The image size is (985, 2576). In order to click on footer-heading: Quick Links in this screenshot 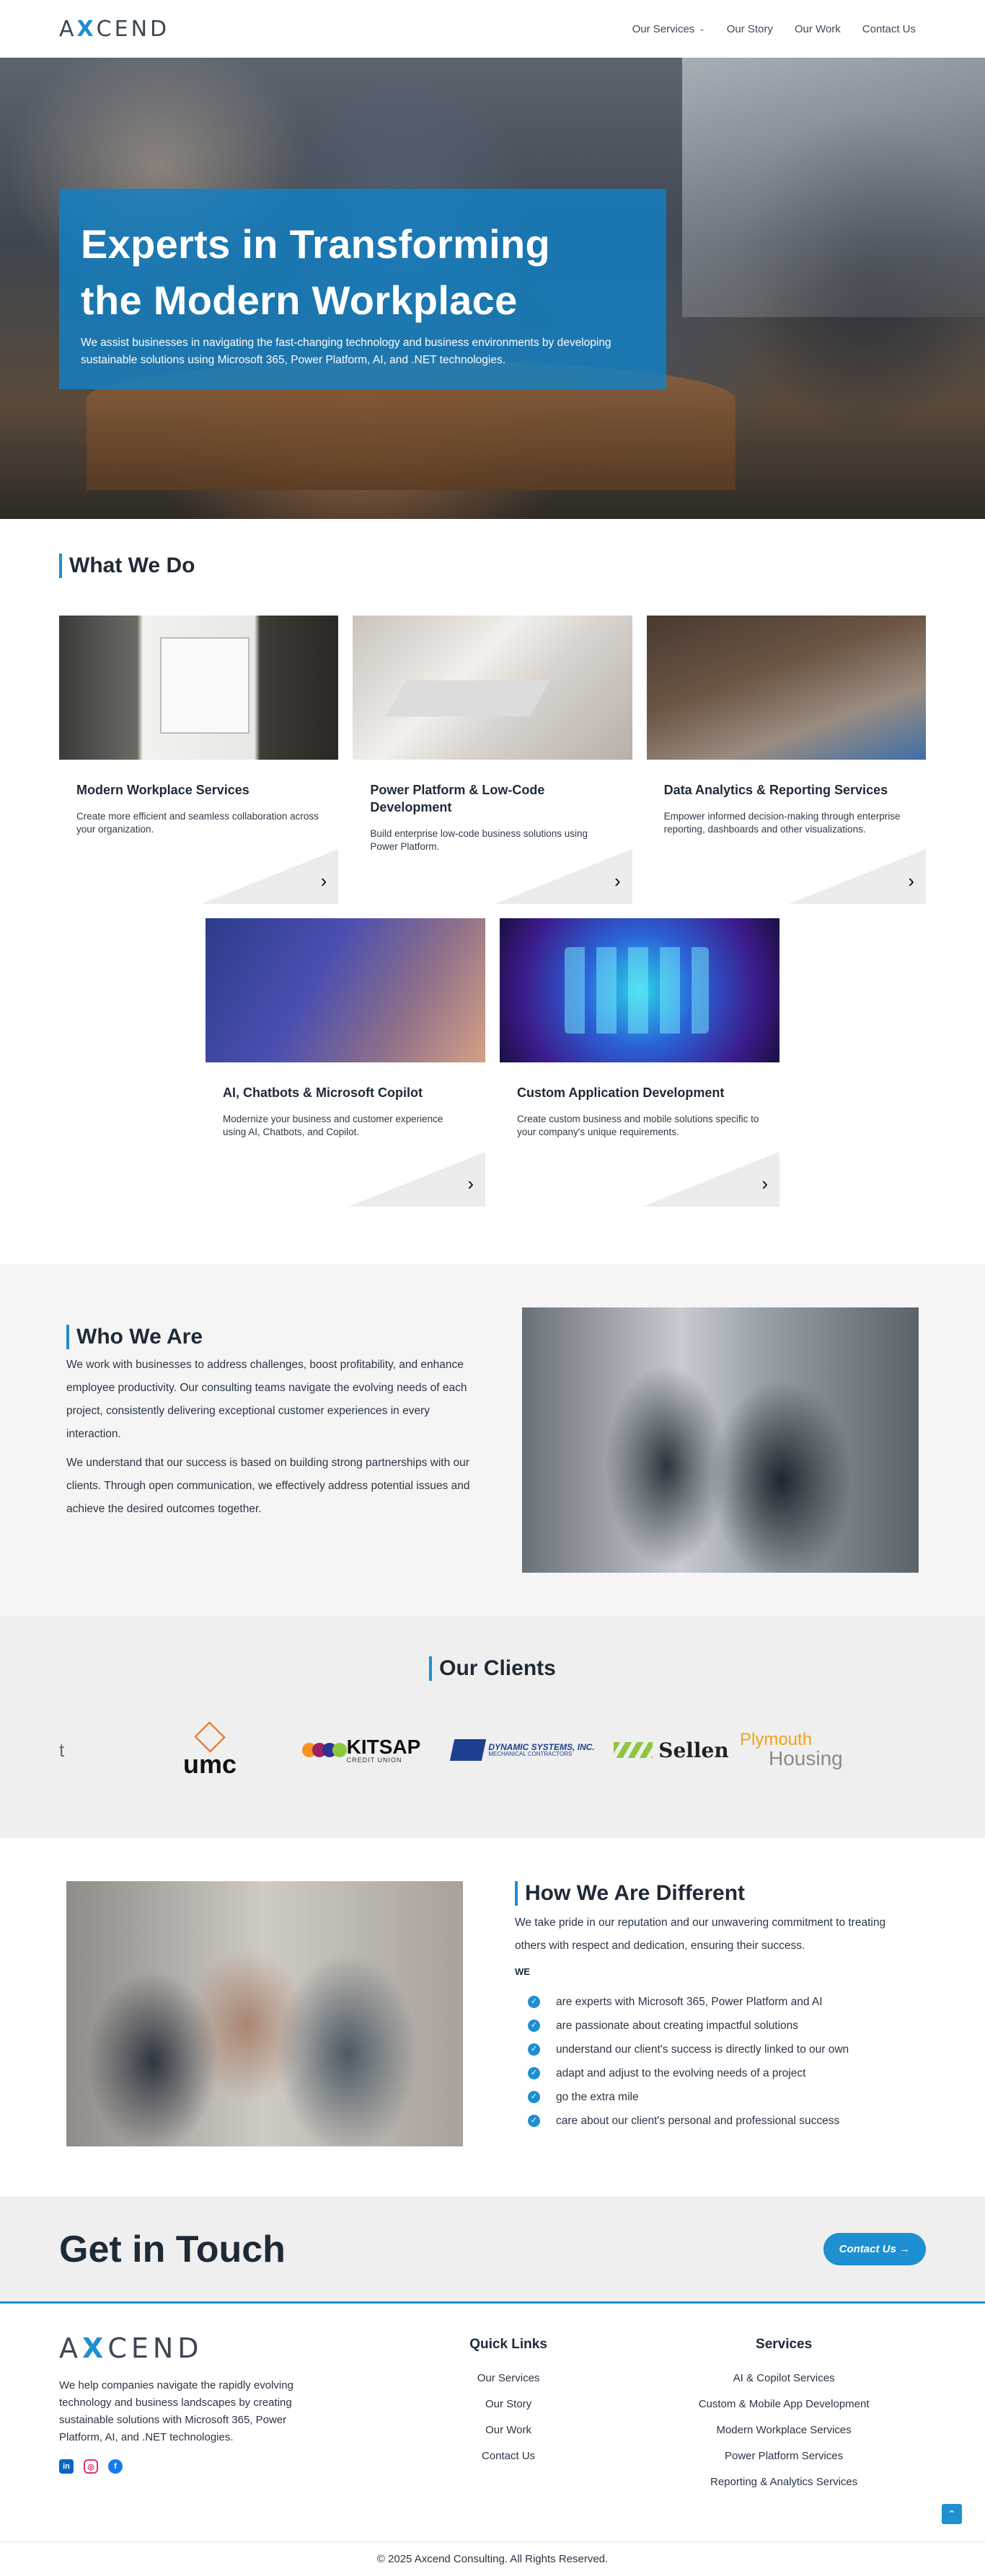, I will do `click(508, 2344)`.